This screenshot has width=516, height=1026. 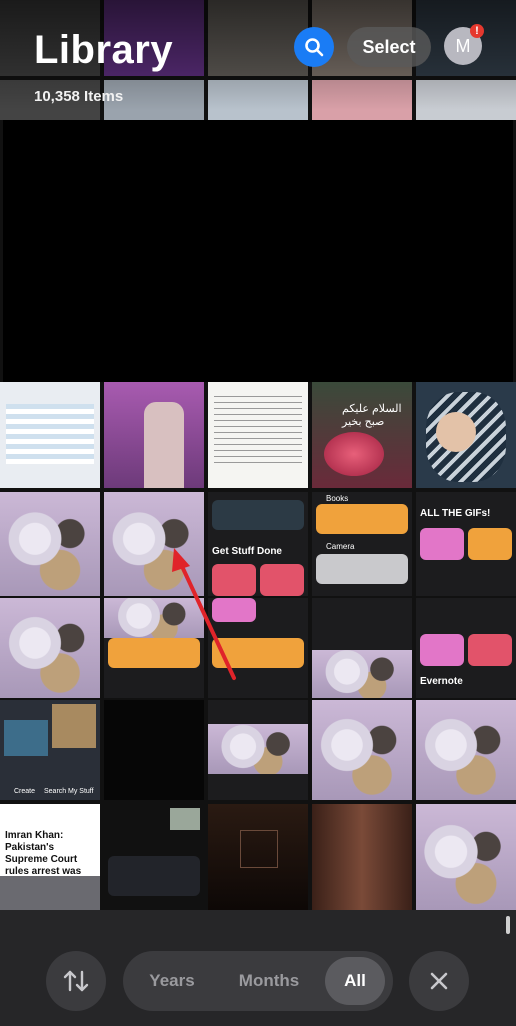 I want to click on sort-button, so click(x=76, y=981).